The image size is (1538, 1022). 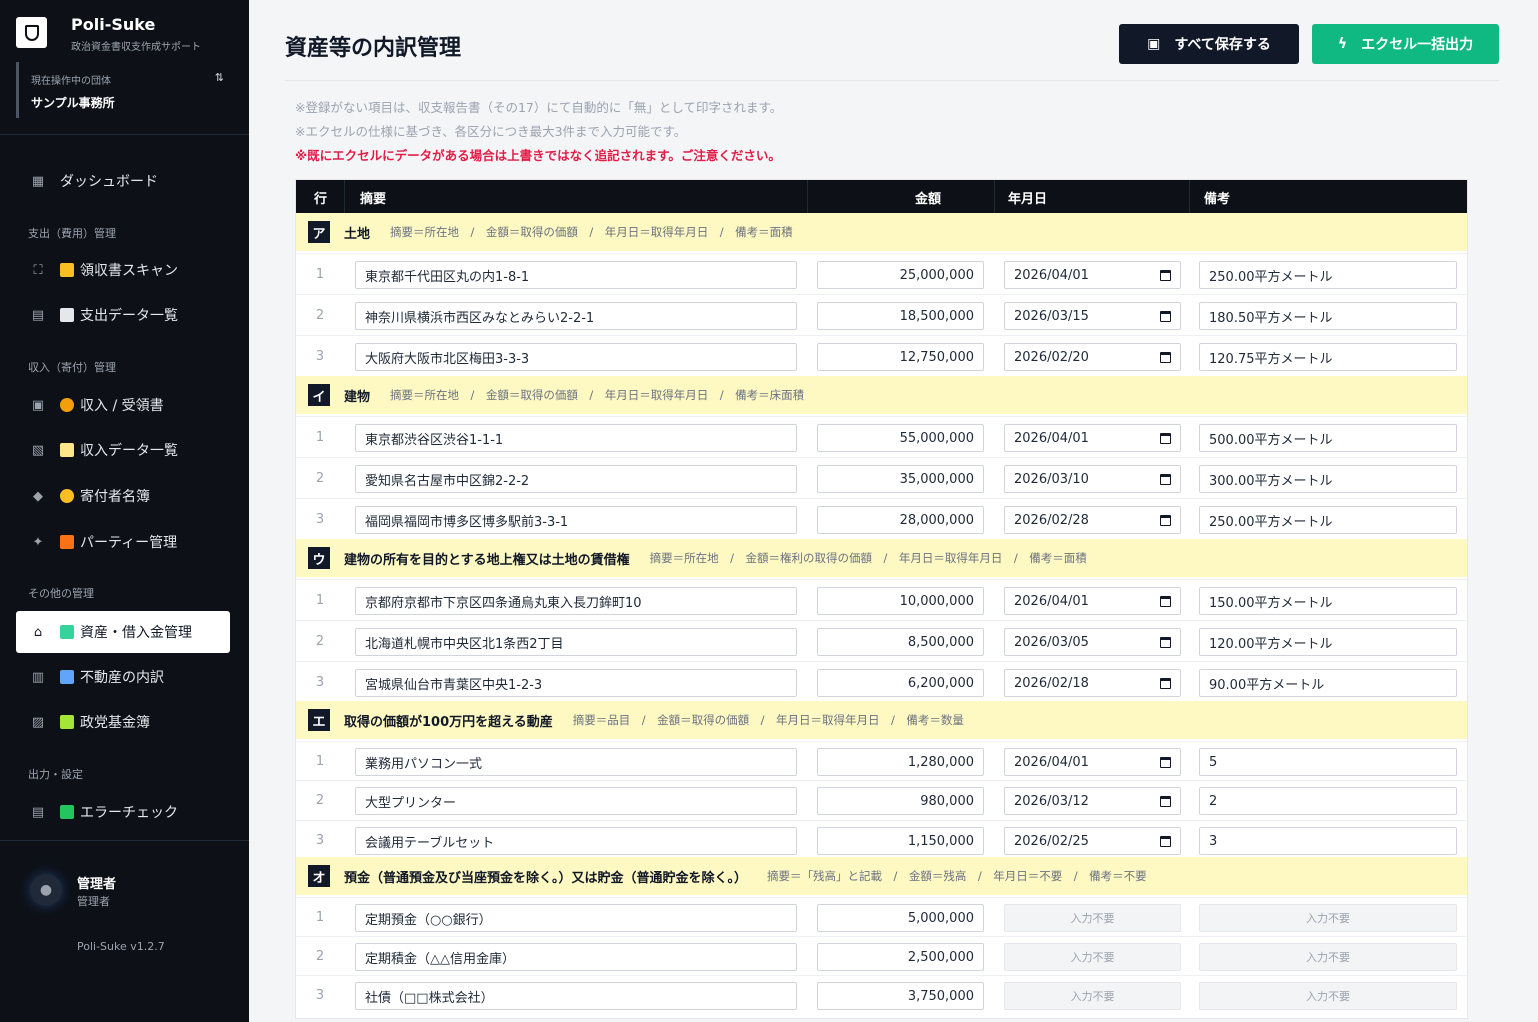 I want to click on description-input: 大型プリンター, so click(x=576, y=801).